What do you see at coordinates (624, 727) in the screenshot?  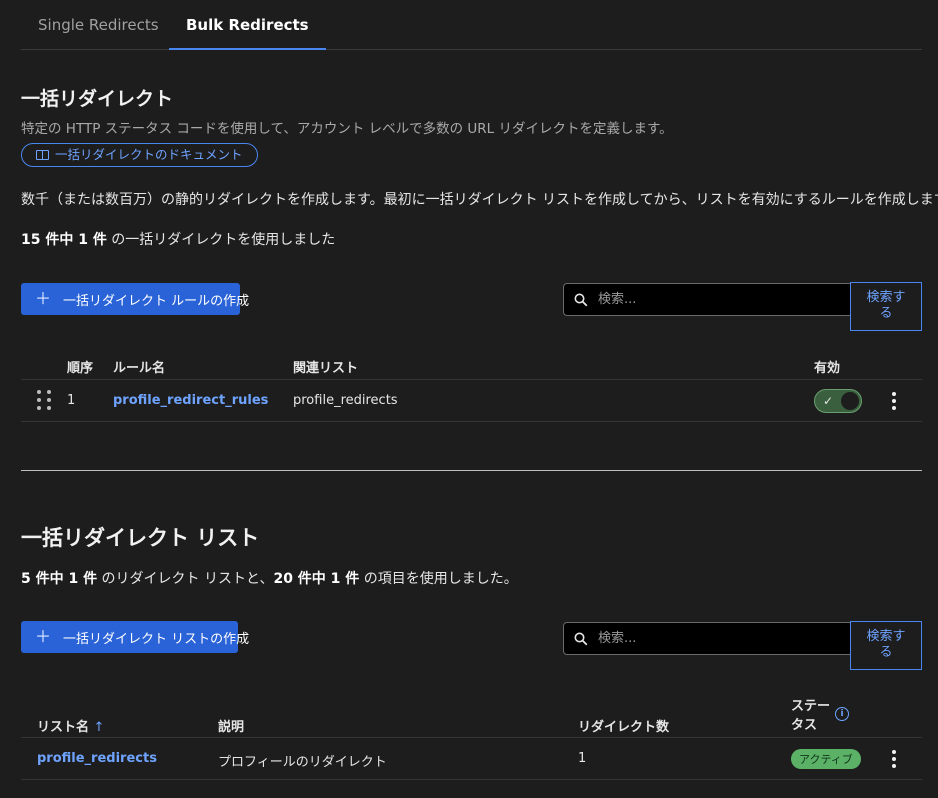 I see `col-header-redirect-count: リダイレクト数` at bounding box center [624, 727].